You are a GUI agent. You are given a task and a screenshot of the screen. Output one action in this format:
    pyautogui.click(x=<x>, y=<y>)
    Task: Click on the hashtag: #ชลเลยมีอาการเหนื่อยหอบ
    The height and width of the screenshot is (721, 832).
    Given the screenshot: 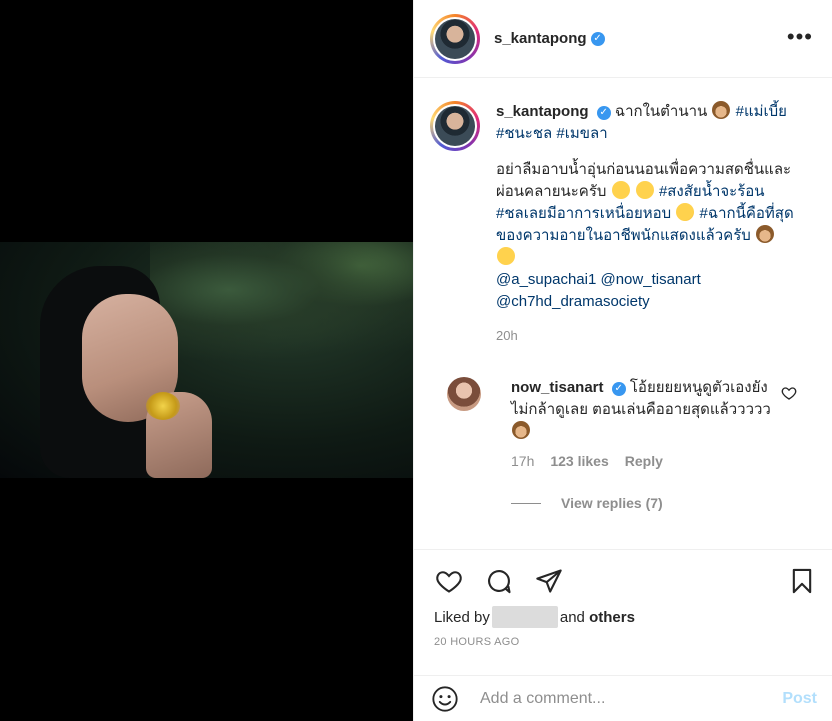 What is the action you would take?
    pyautogui.click(x=583, y=213)
    